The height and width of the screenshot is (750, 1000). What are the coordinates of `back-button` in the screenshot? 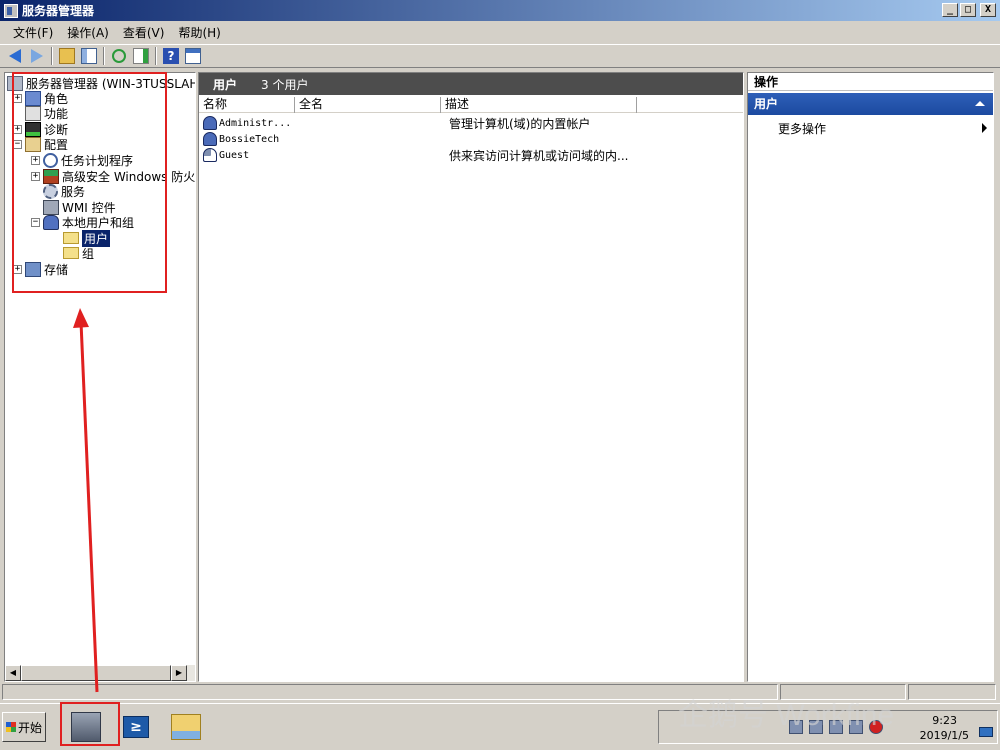 It's located at (15, 56).